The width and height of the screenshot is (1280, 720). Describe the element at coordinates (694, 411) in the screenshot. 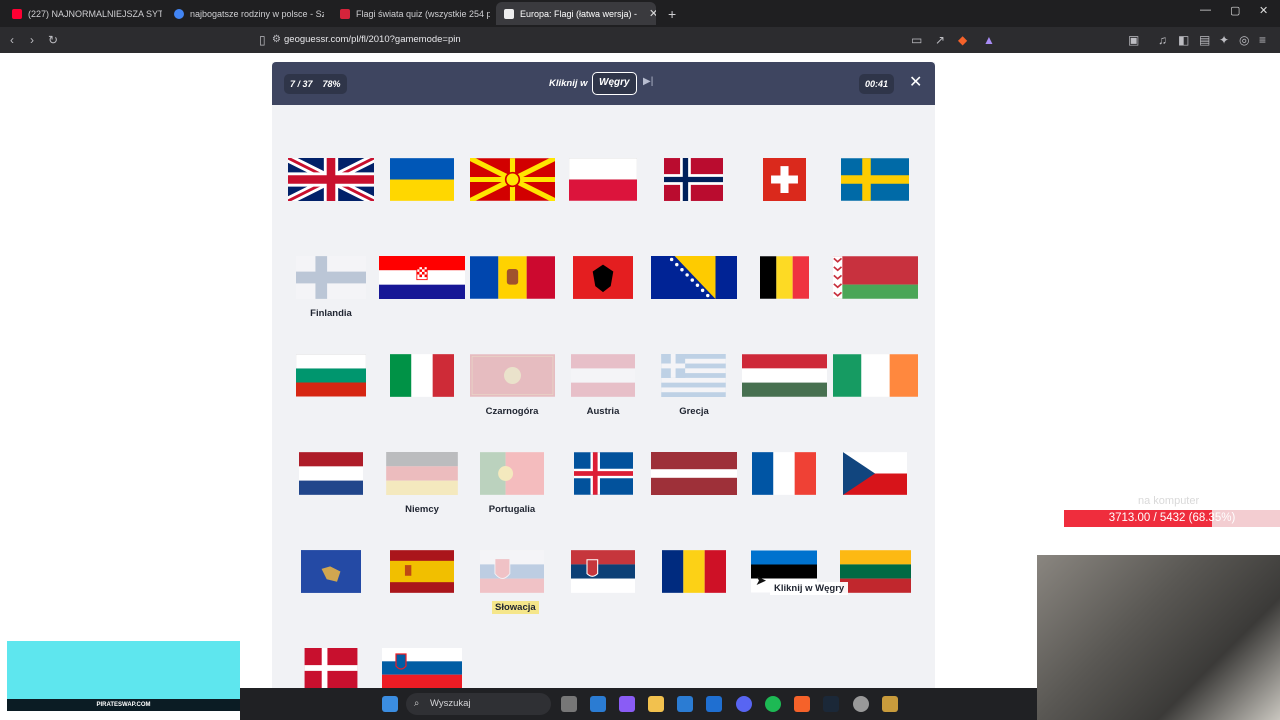

I see `flag-label-greece: Grecja` at that location.